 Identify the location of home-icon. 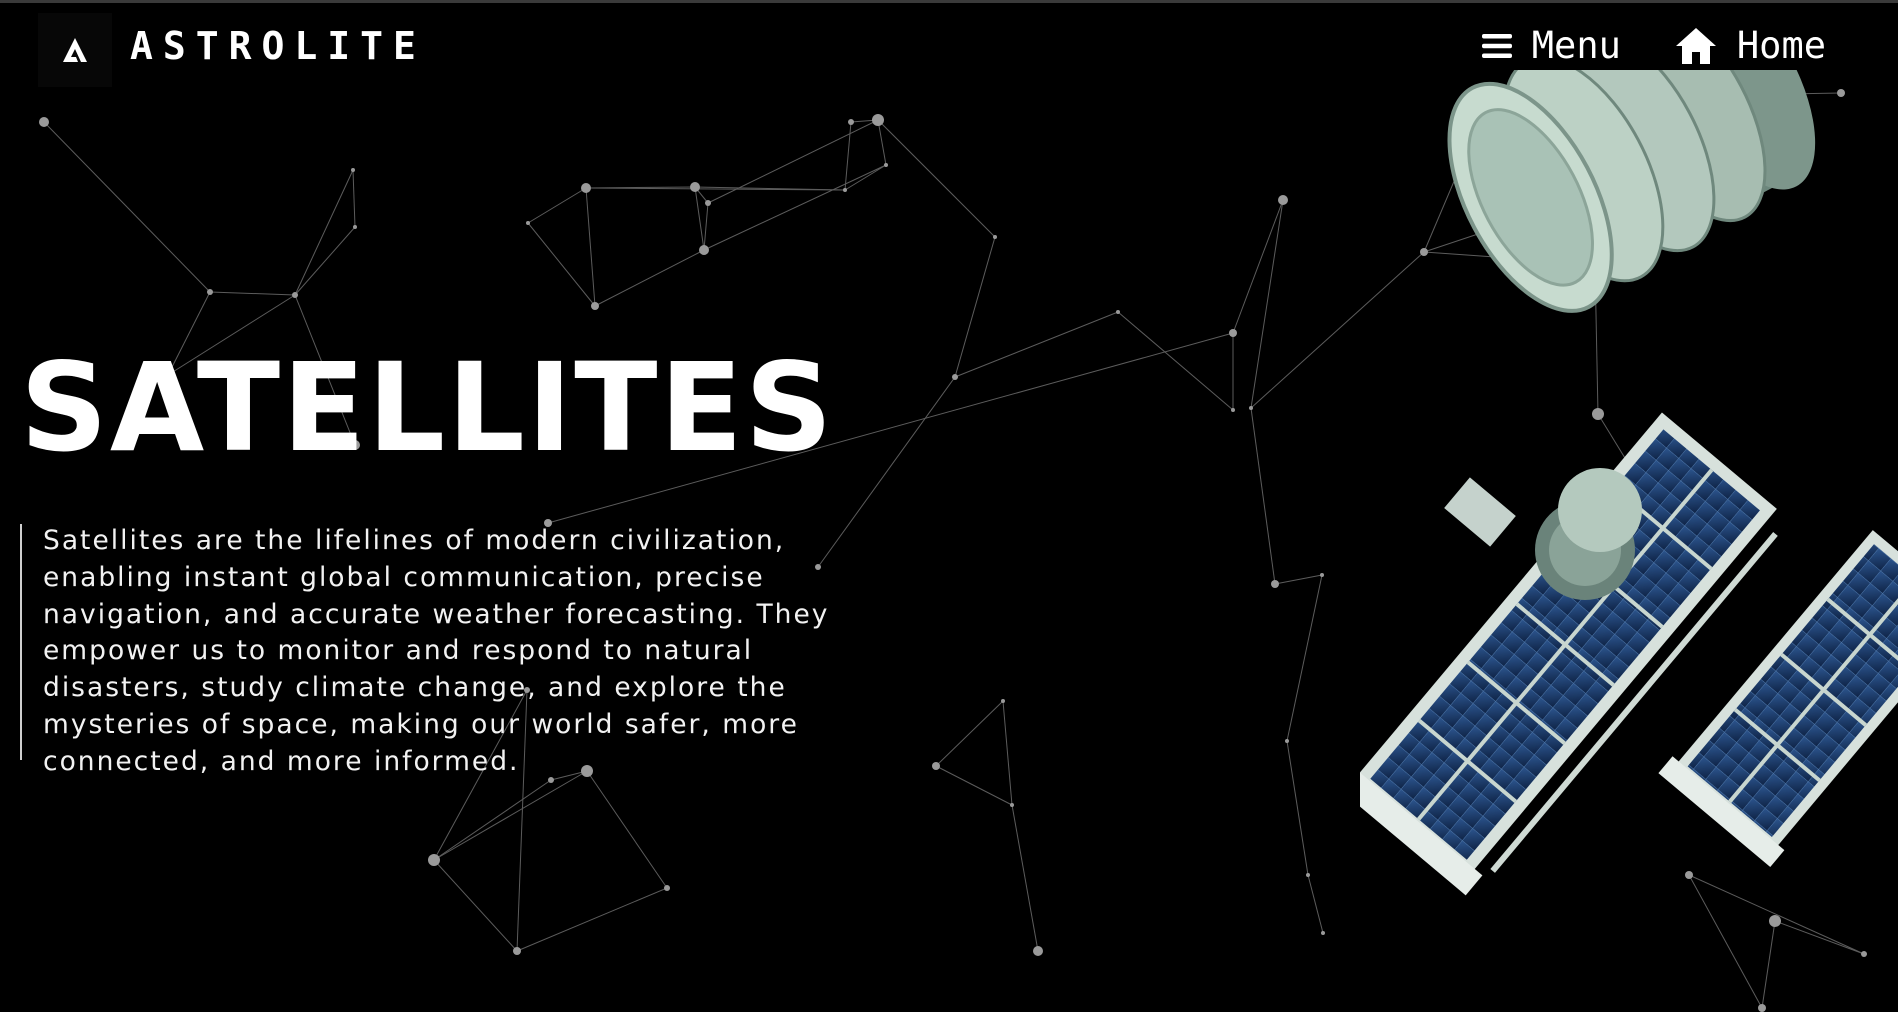
(1696, 46).